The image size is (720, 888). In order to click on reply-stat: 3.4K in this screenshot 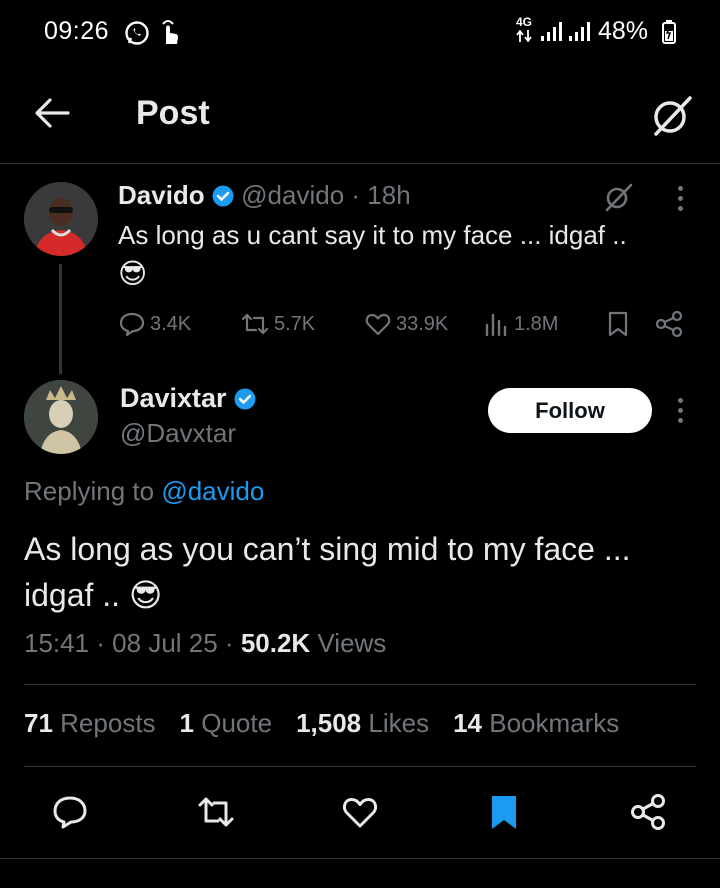, I will do `click(154, 324)`.